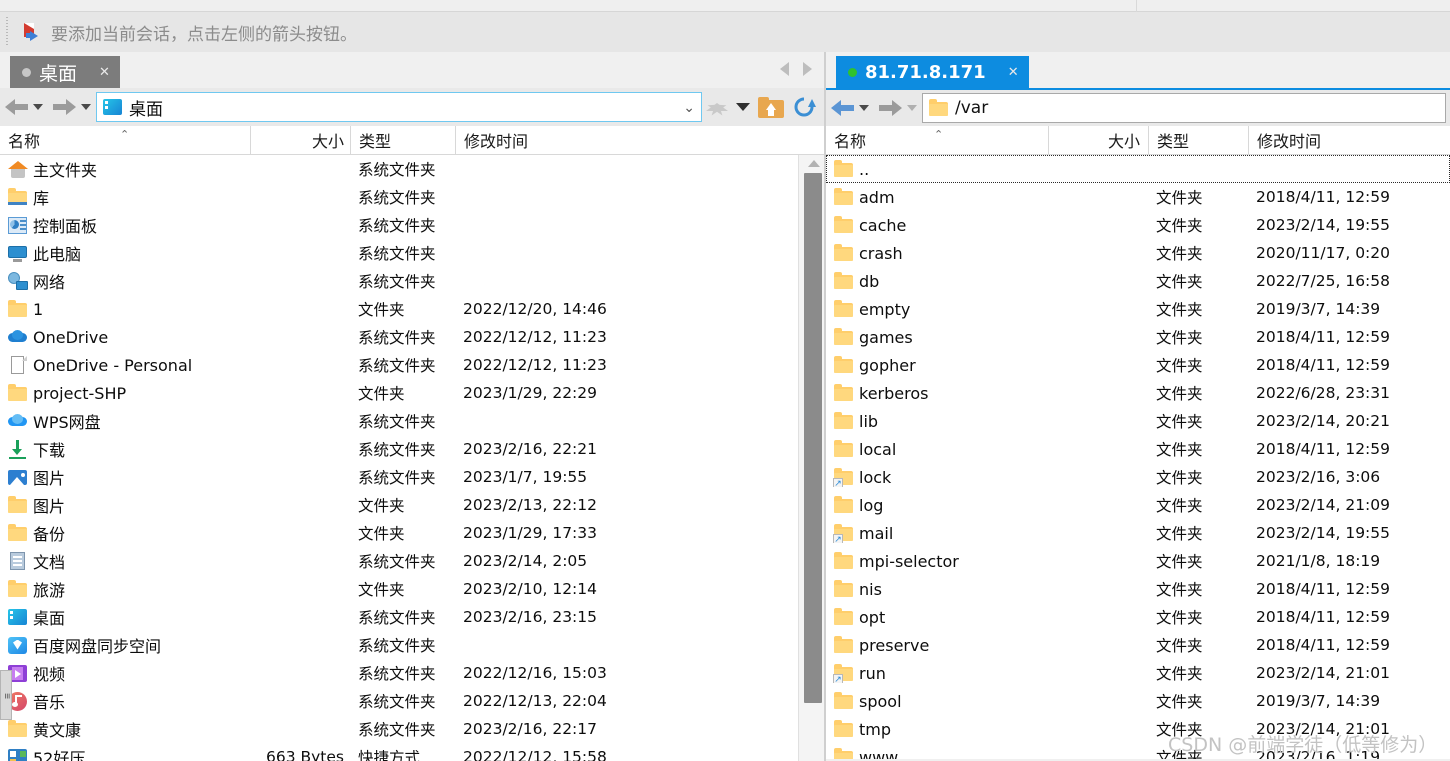 Image resolution: width=1450 pixels, height=761 pixels. I want to click on star-icon, so click(717, 107).